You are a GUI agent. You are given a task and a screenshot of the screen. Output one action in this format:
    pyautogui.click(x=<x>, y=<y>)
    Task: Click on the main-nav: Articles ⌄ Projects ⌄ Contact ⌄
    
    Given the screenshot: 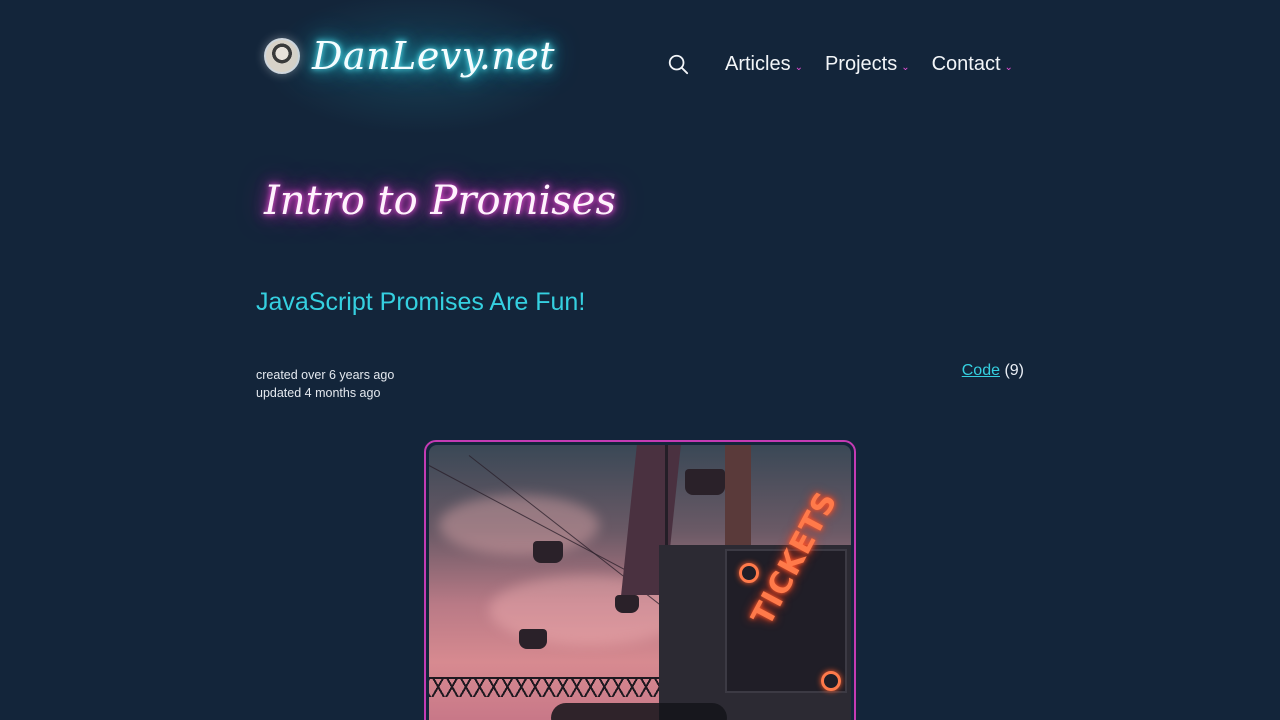 What is the action you would take?
    pyautogui.click(x=851, y=64)
    